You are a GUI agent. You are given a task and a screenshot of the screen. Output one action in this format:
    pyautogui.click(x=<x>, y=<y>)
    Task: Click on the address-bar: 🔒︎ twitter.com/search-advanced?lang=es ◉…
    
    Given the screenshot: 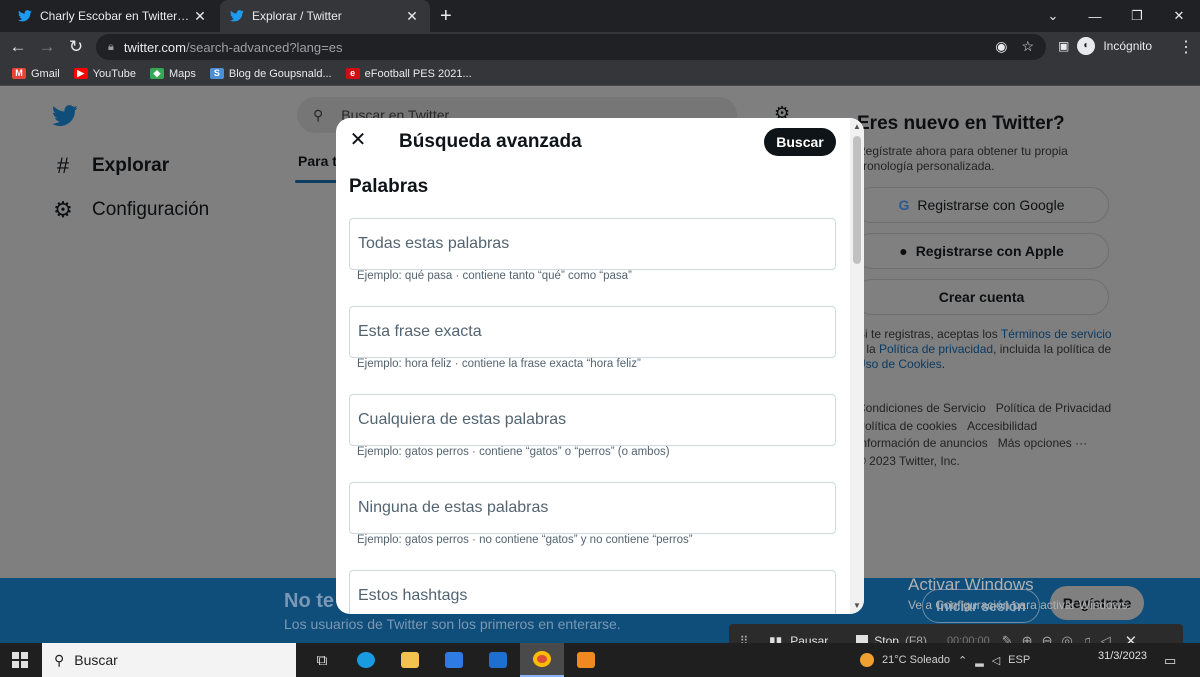 What is the action you would take?
    pyautogui.click(x=571, y=47)
    